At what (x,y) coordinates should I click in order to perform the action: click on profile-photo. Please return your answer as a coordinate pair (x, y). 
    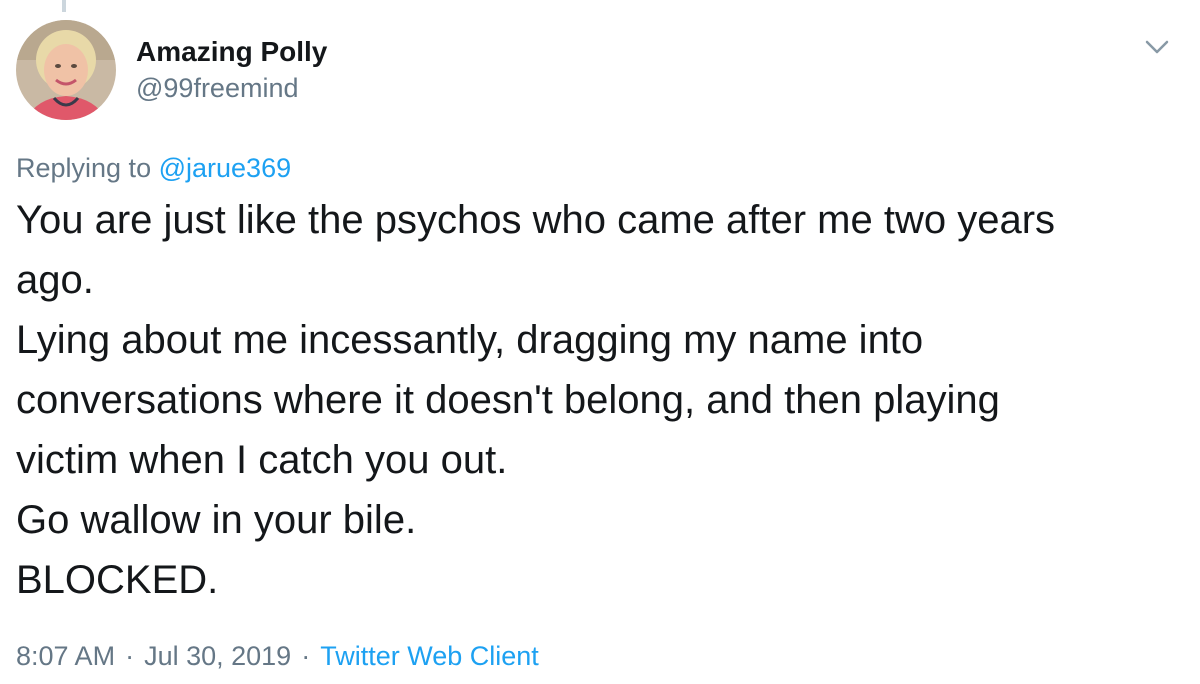
    Looking at the image, I should click on (66, 70).